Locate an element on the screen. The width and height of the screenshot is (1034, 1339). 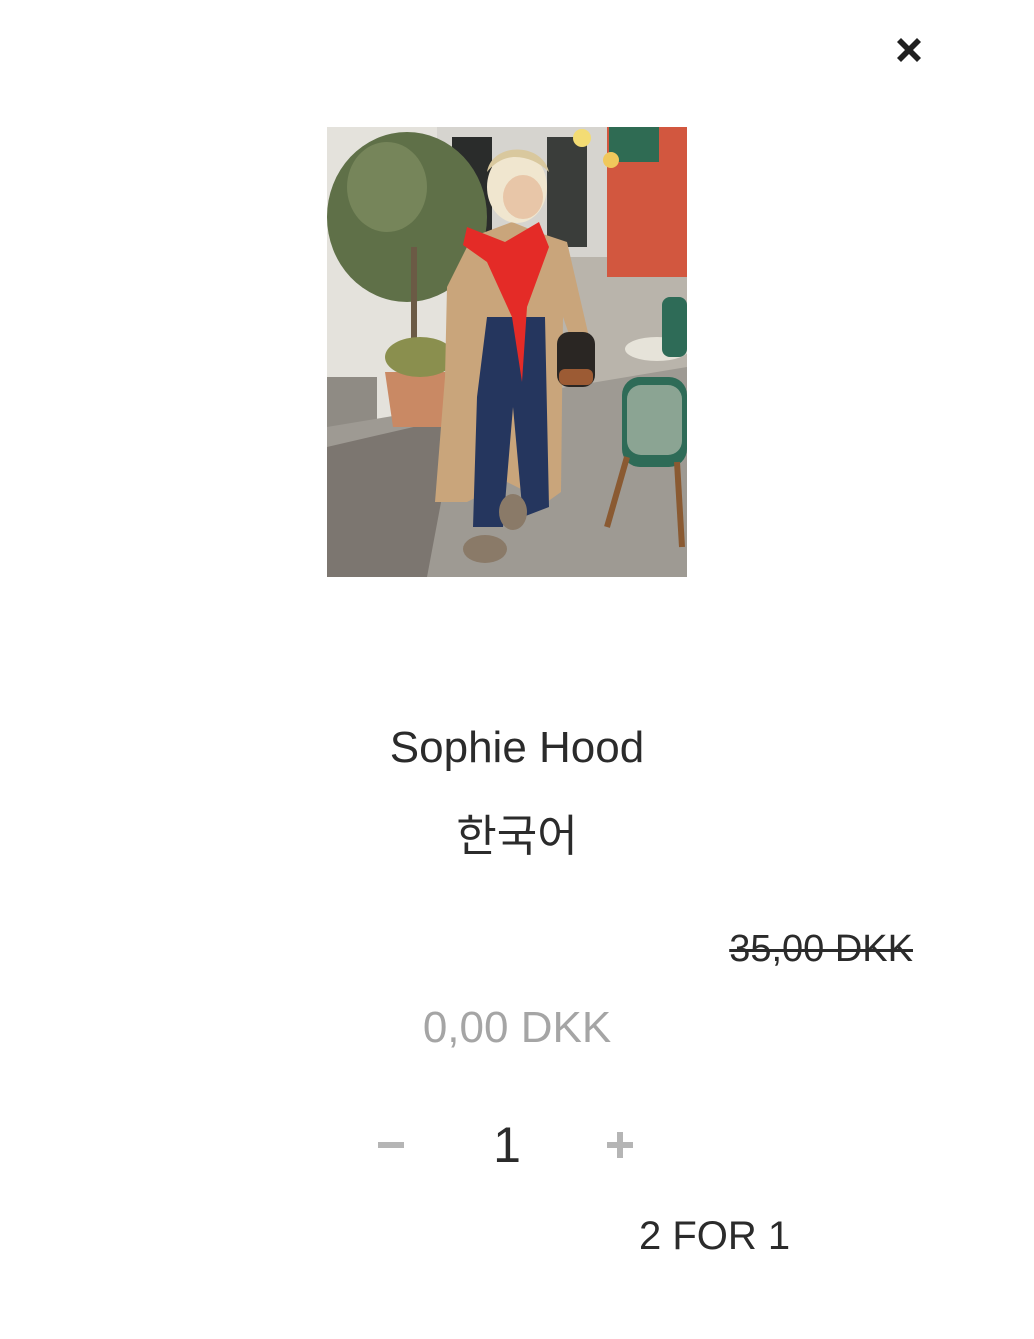
minus-icon is located at coordinates (391, 1145).